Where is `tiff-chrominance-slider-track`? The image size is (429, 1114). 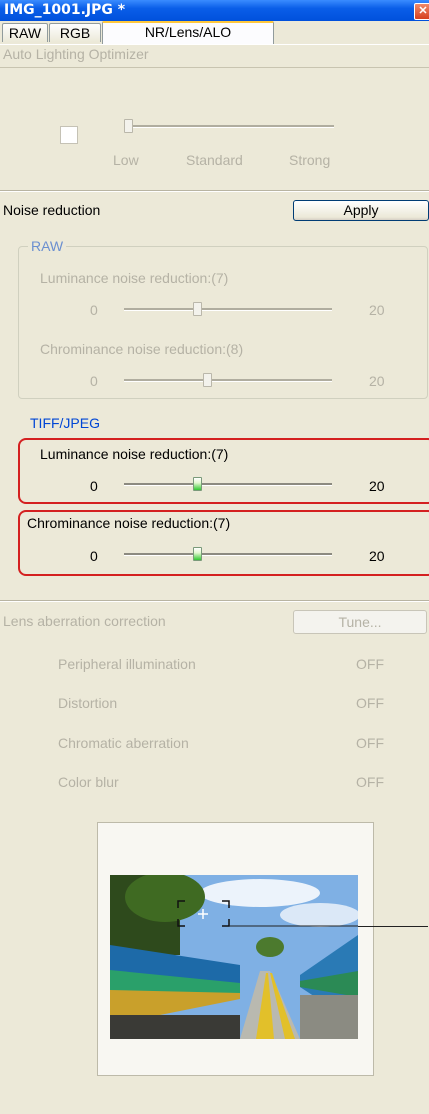 tiff-chrominance-slider-track is located at coordinates (228, 554).